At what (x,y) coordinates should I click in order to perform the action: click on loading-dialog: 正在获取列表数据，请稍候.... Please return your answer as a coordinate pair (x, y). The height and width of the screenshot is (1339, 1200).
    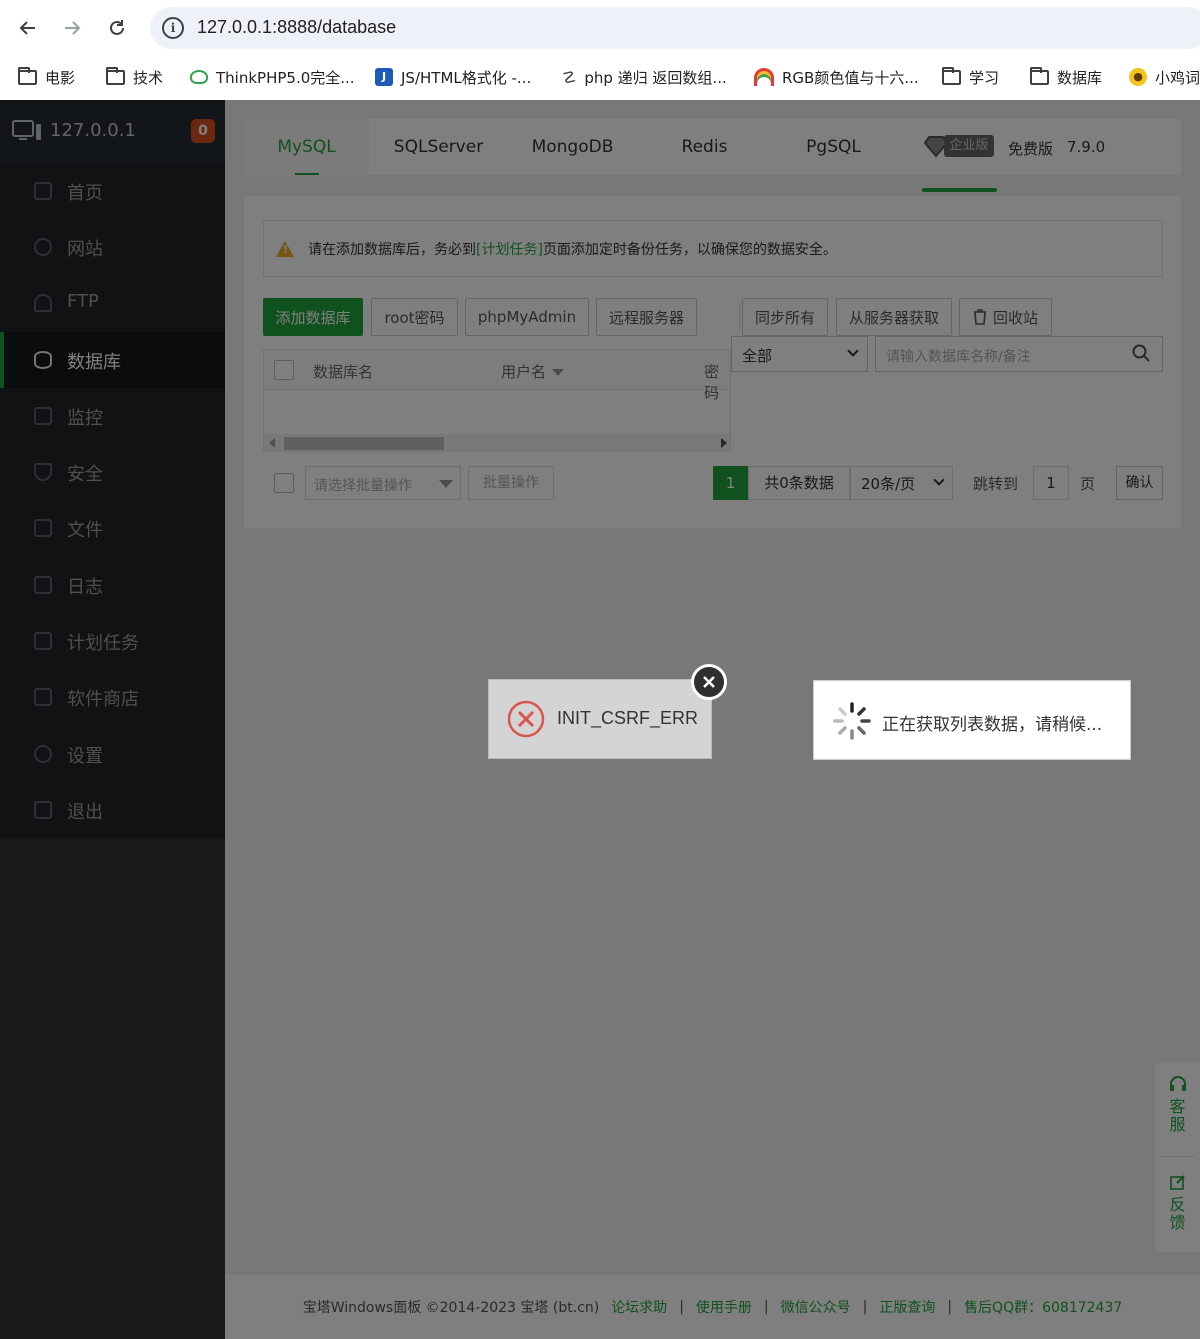
    Looking at the image, I should click on (972, 720).